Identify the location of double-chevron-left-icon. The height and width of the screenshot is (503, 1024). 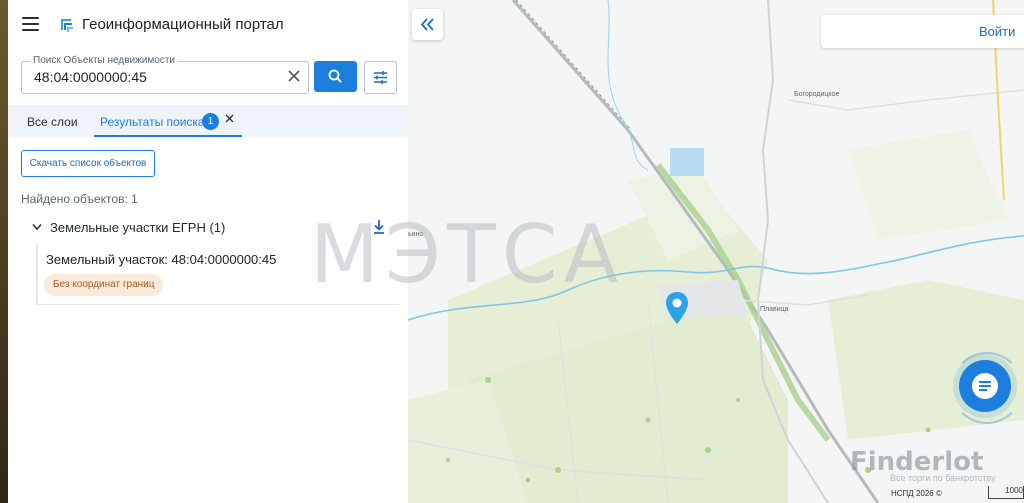
(427, 24).